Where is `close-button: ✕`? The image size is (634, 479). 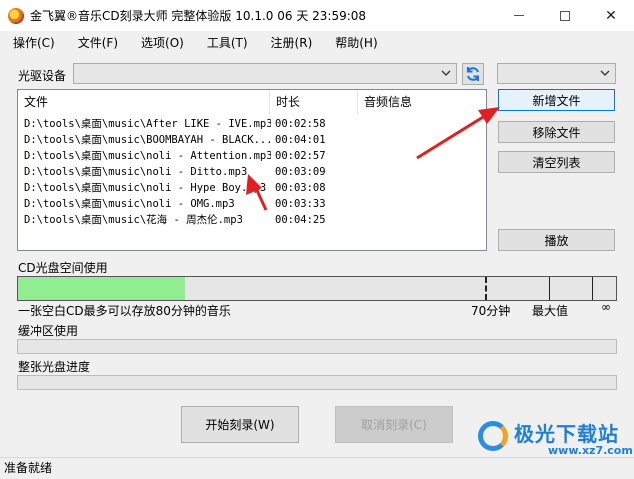
close-button: ✕ is located at coordinates (611, 15).